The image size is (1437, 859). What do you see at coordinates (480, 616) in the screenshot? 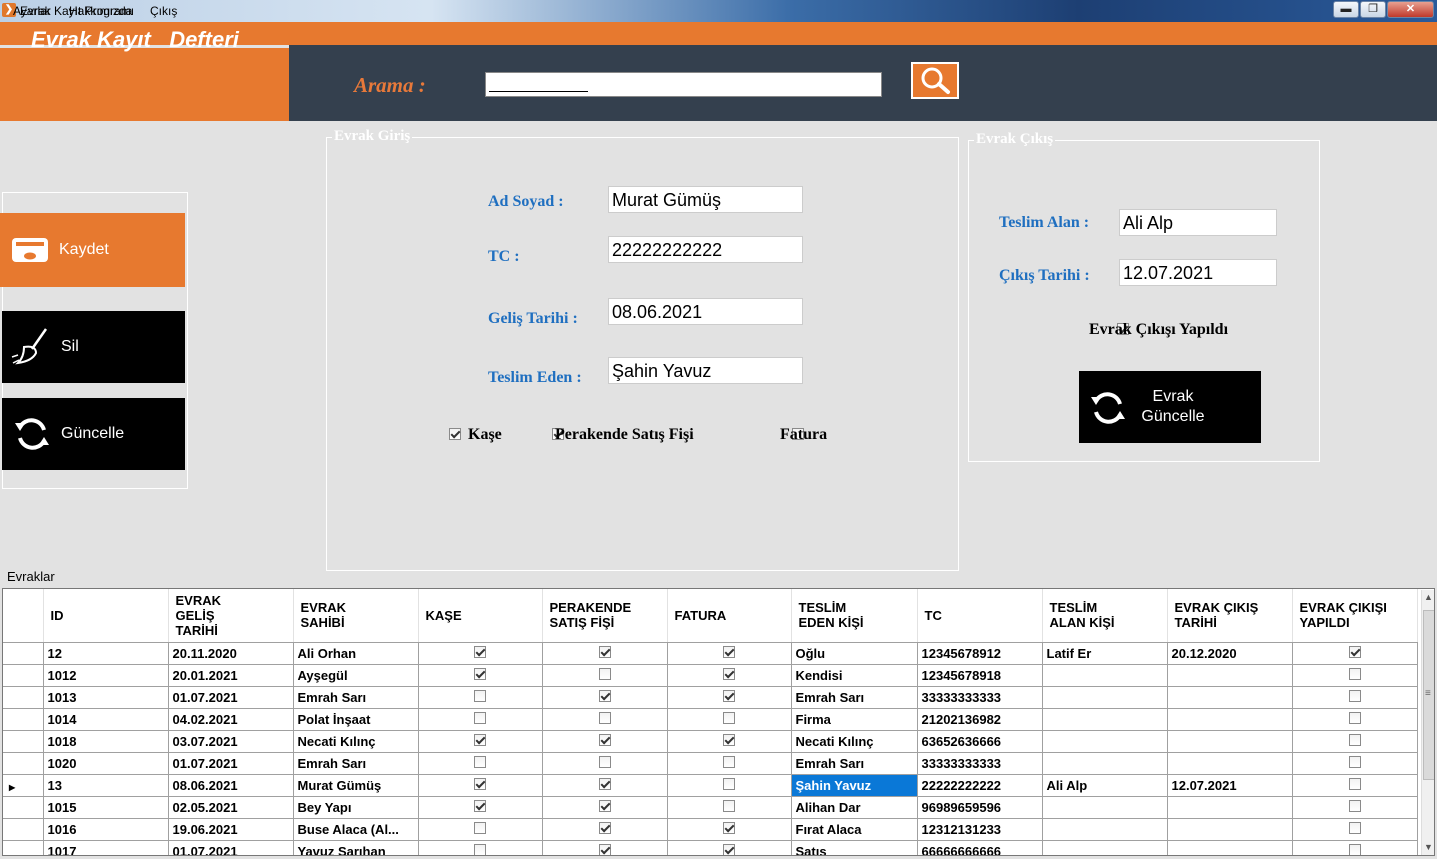
I see `column-header-kase: KAŞE` at bounding box center [480, 616].